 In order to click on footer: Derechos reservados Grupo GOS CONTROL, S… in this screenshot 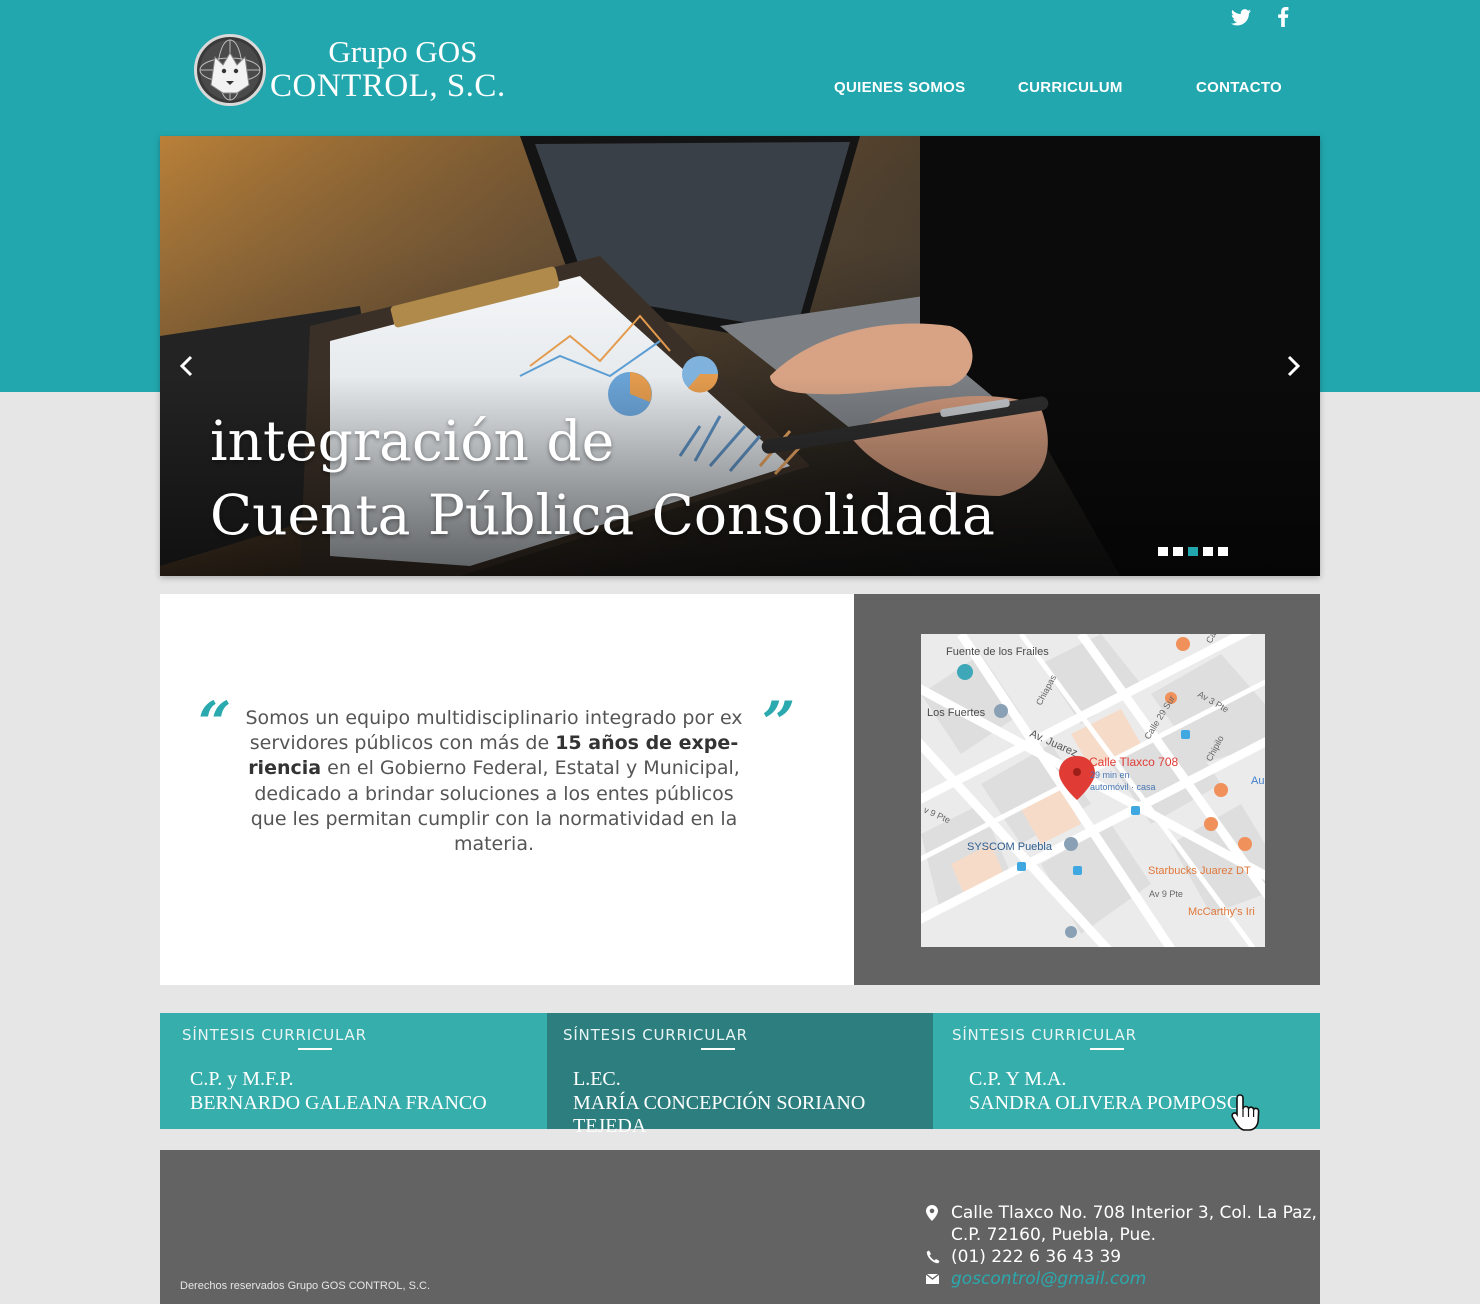, I will do `click(740, 1227)`.